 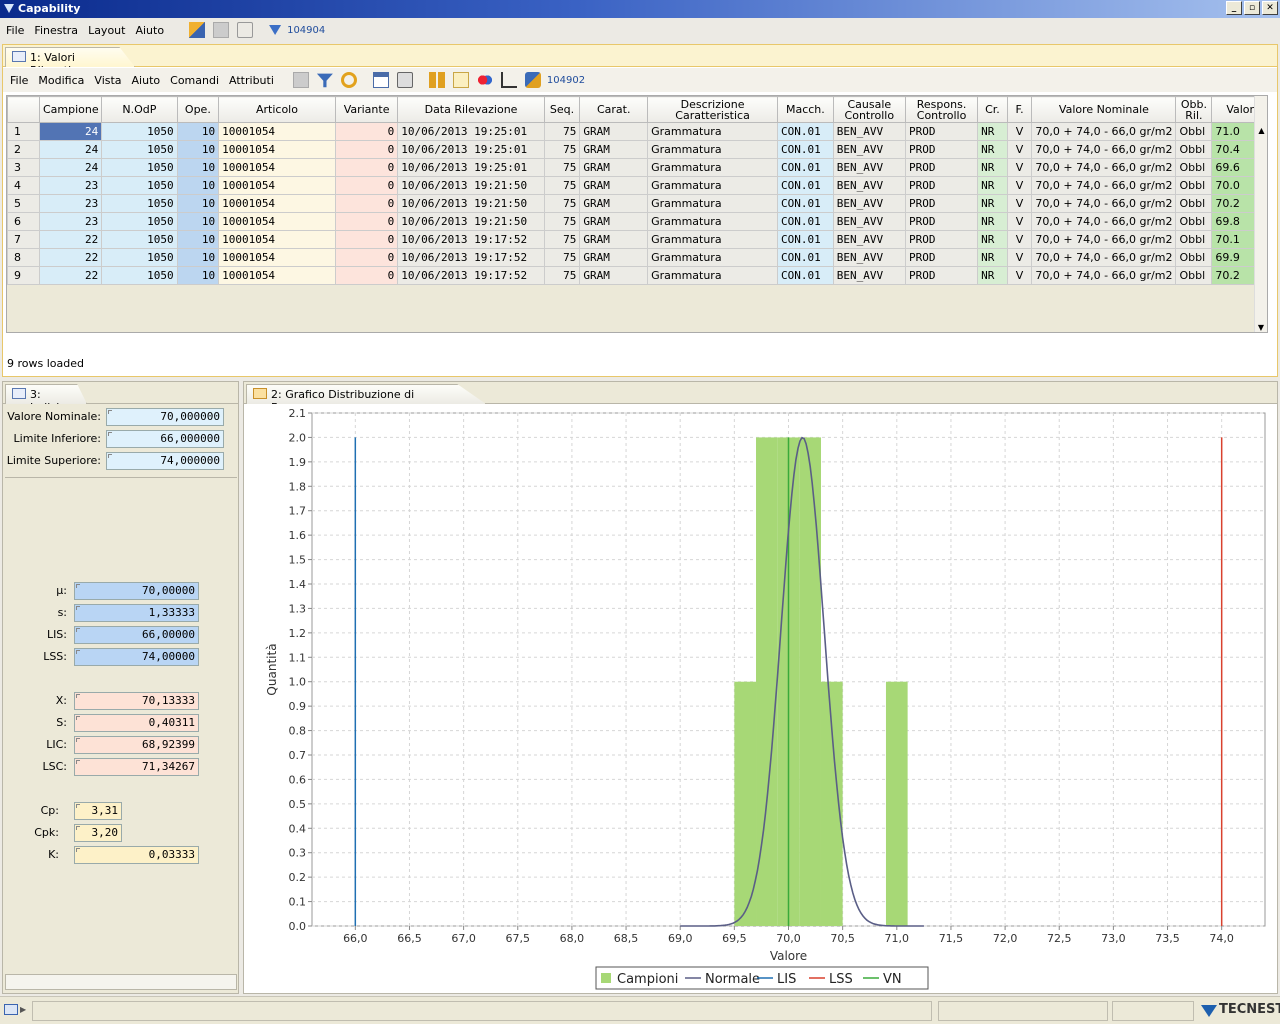 I want to click on row-number: 3, so click(x=24, y=167).